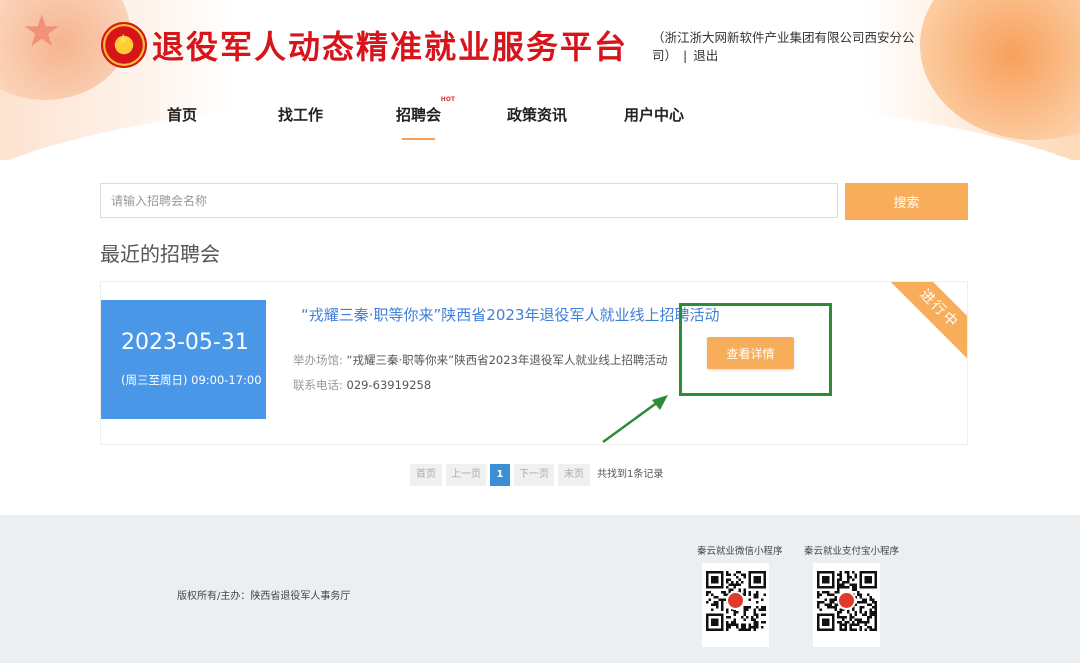  What do you see at coordinates (630, 474) in the screenshot?
I see `page-total: 共找到1条记录` at bounding box center [630, 474].